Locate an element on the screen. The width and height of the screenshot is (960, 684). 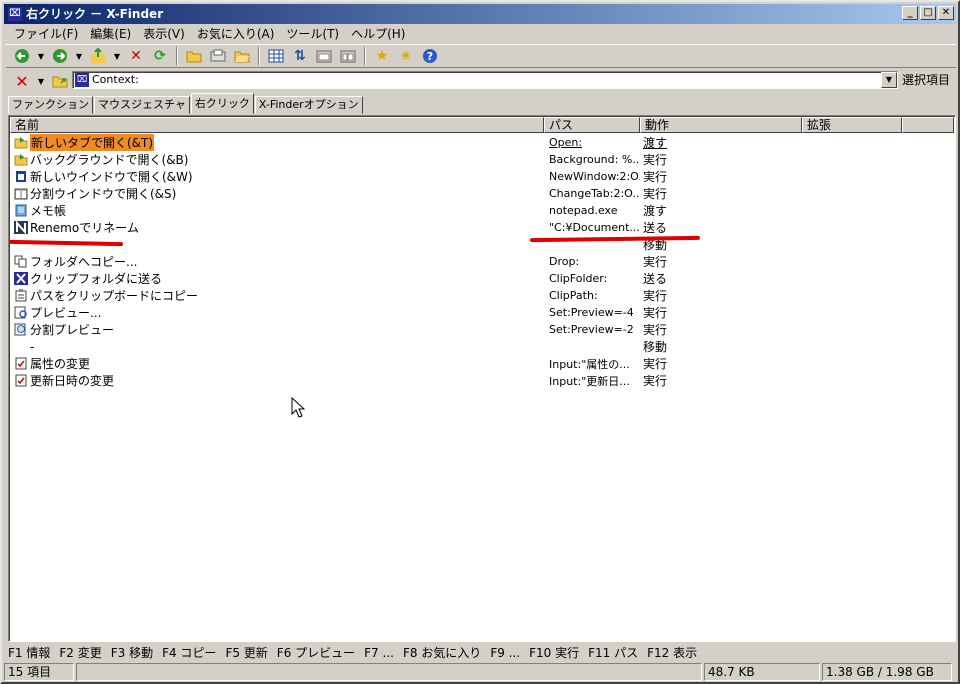
list-item: 更新日時の変更 Input:"更新日... 実行 is located at coordinates (482, 380).